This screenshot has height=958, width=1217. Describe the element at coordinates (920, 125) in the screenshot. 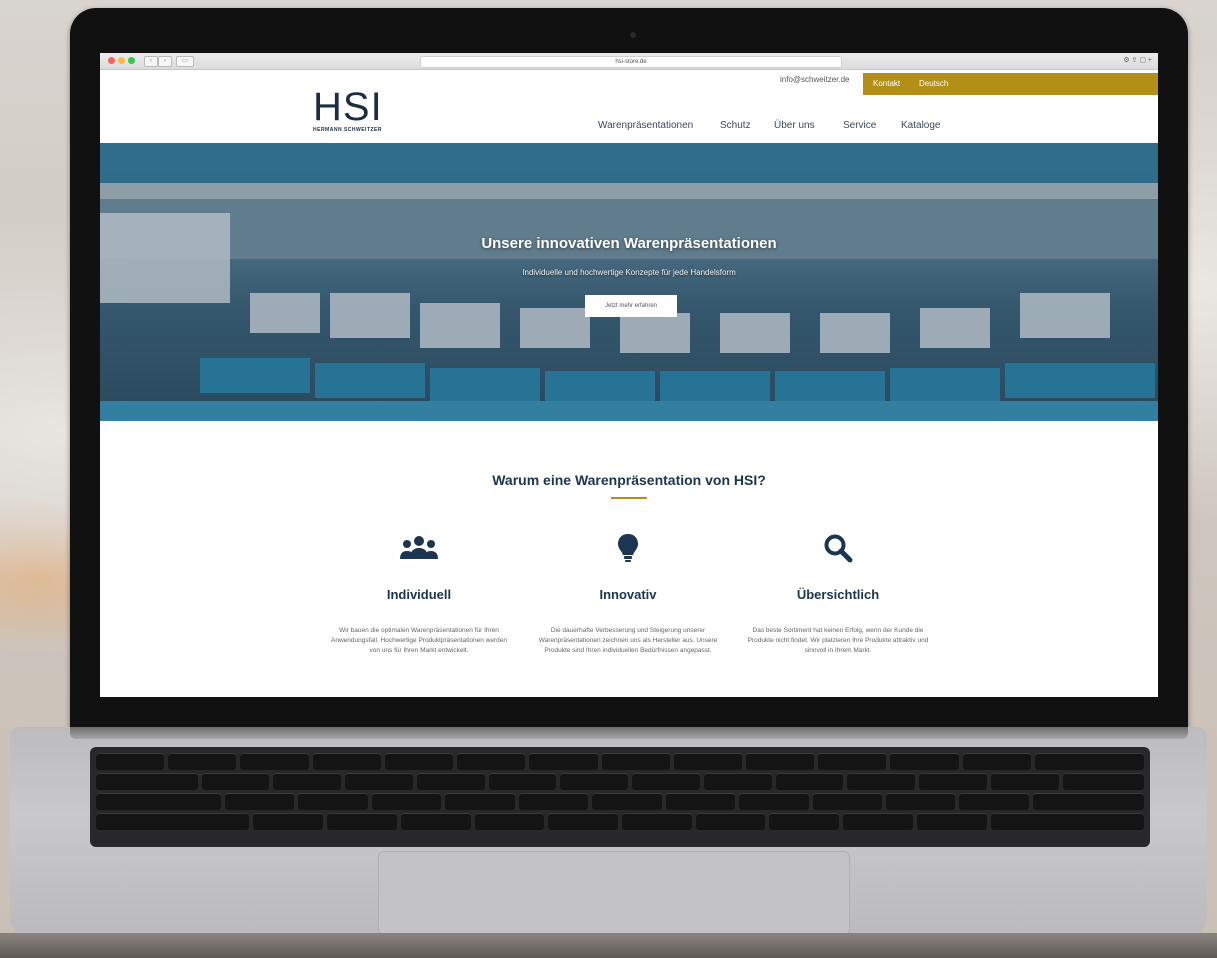

I see `nav-item-kataloge: Kataloge` at that location.